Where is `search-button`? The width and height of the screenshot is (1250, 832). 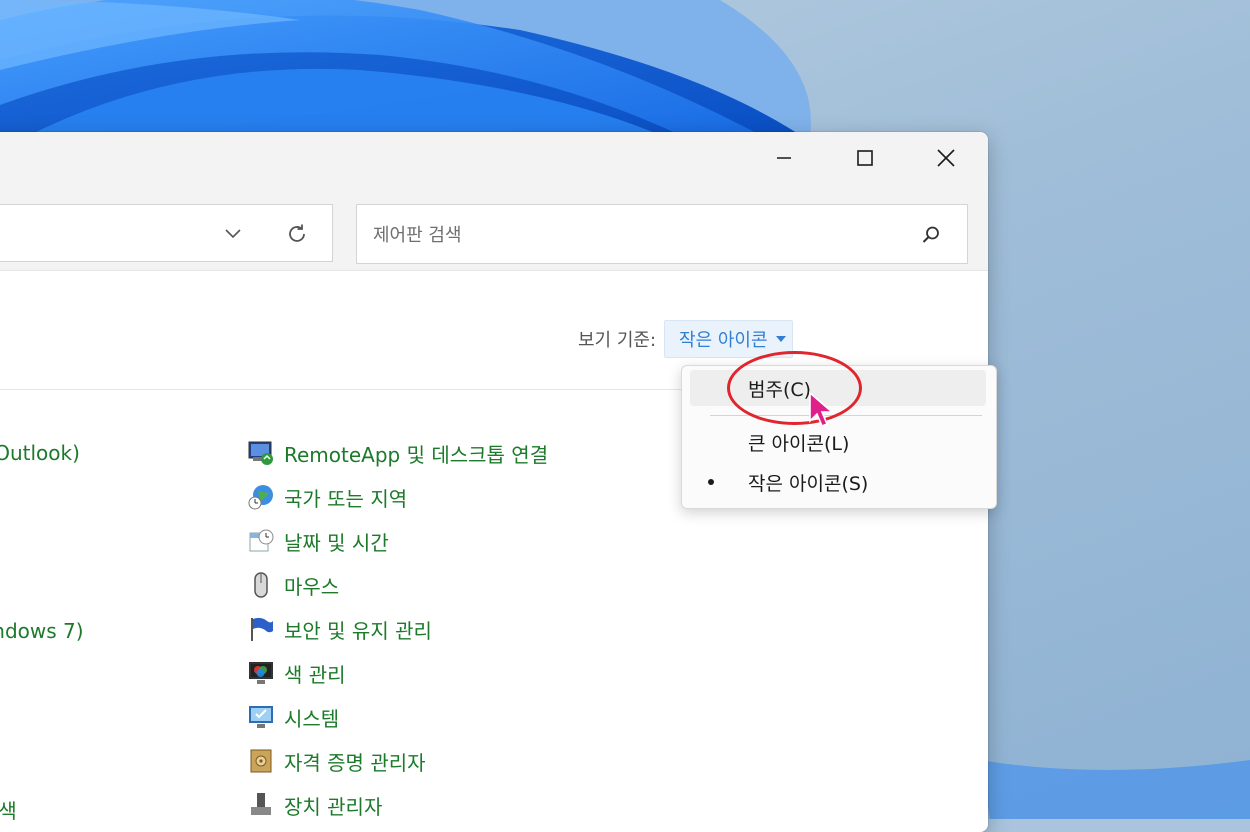 search-button is located at coordinates (931, 235).